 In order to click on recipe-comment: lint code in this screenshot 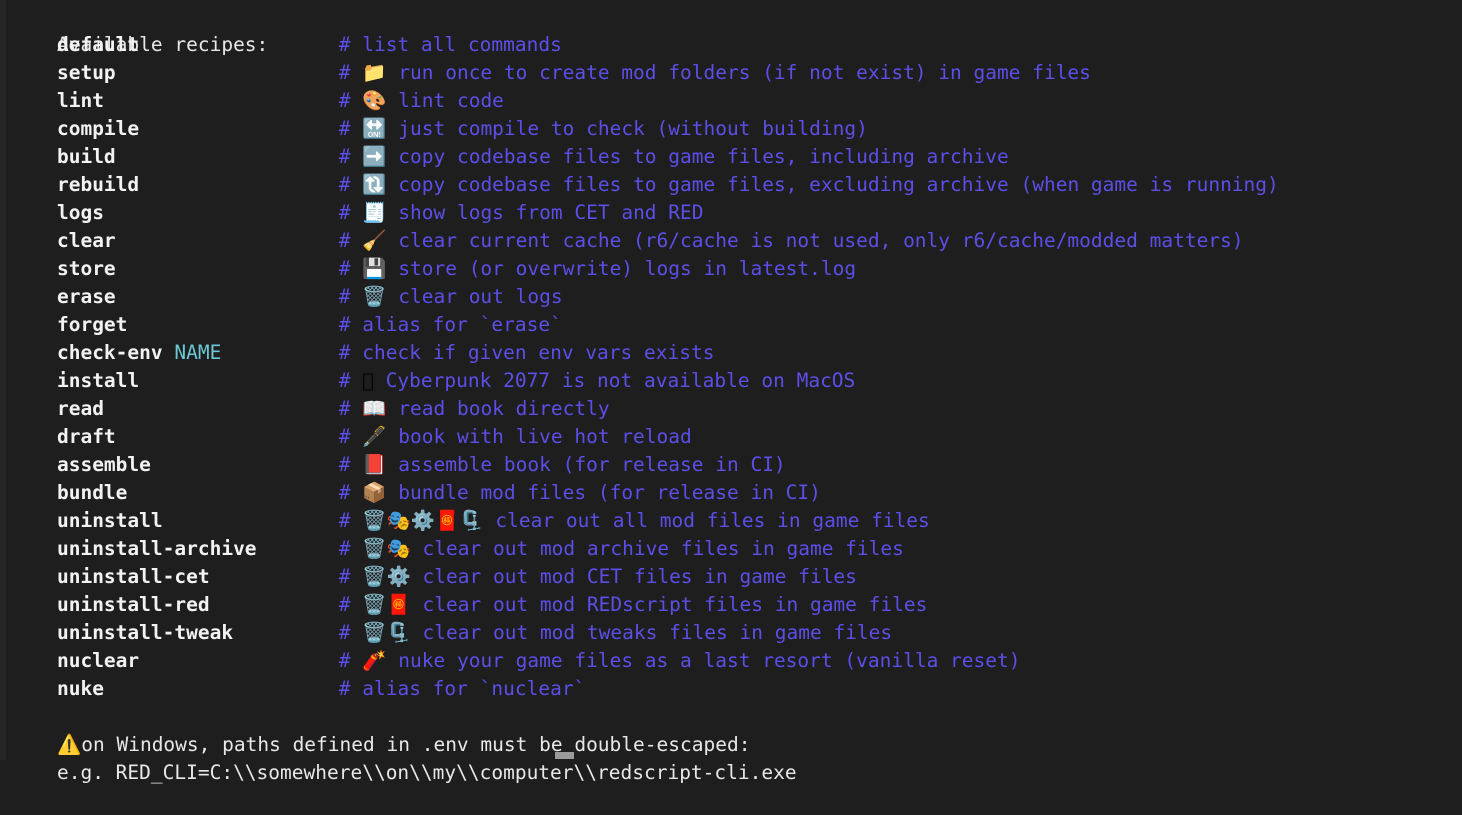, I will do `click(451, 100)`.